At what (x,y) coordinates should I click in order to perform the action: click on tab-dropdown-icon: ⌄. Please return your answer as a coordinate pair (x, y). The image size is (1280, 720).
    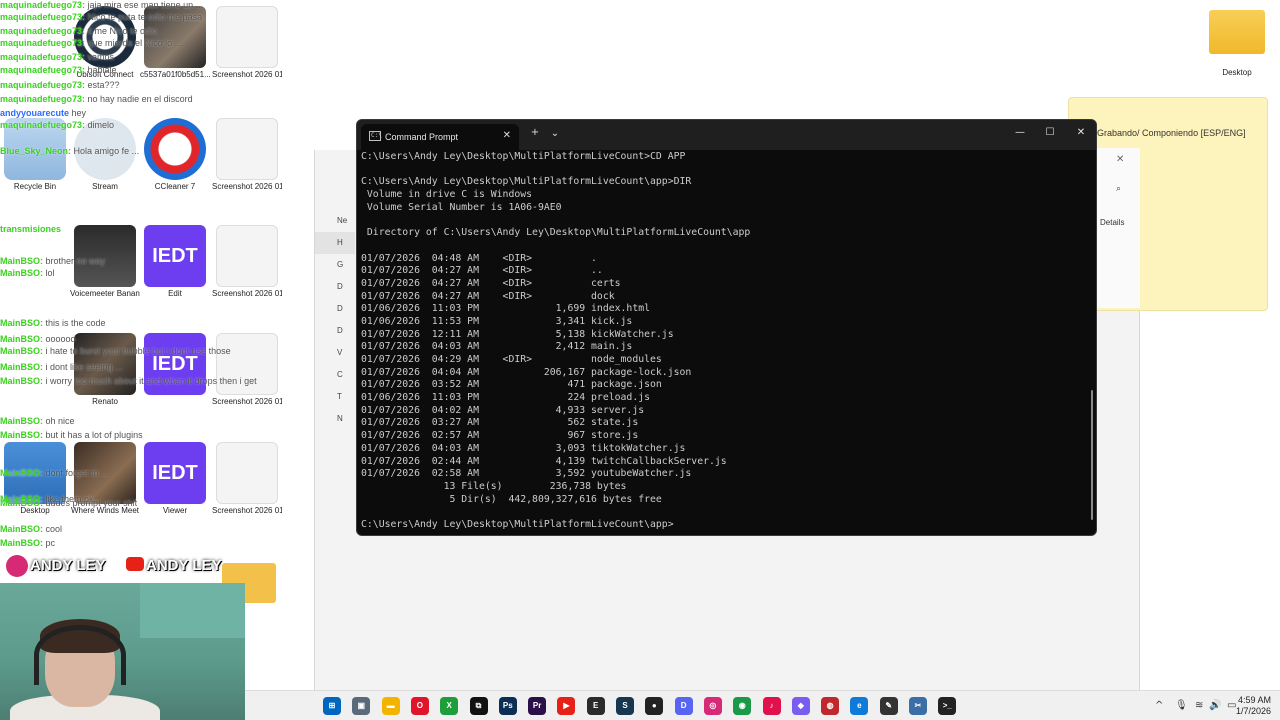
    Looking at the image, I should click on (555, 133).